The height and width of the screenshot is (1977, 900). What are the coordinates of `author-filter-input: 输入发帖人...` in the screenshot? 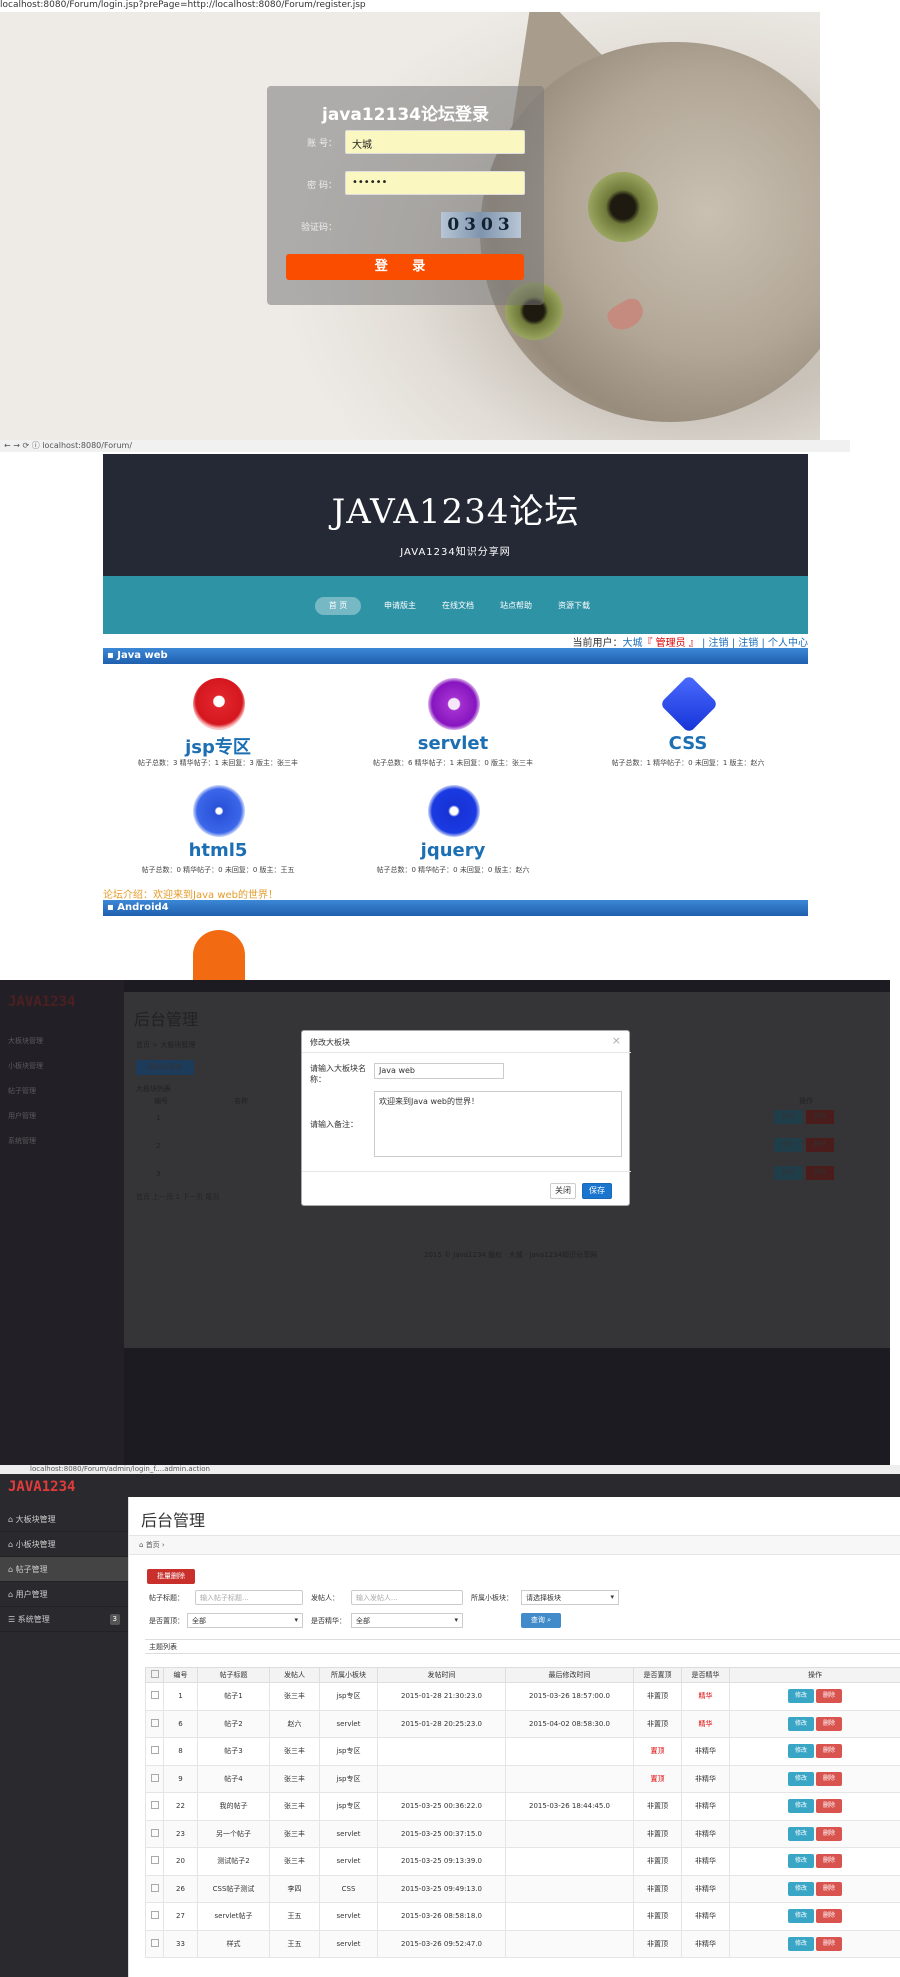 It's located at (407, 1597).